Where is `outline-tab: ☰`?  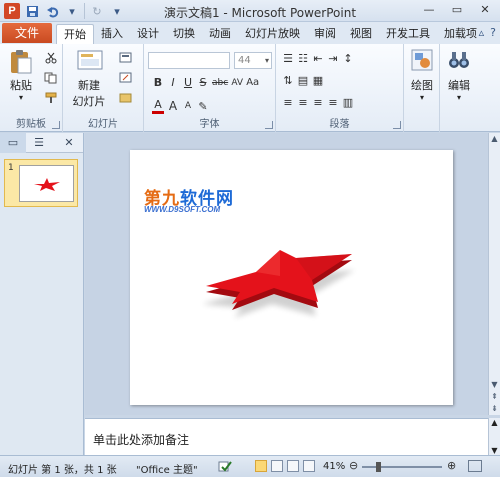
outline-tab: ☰ is located at coordinates (39, 143).